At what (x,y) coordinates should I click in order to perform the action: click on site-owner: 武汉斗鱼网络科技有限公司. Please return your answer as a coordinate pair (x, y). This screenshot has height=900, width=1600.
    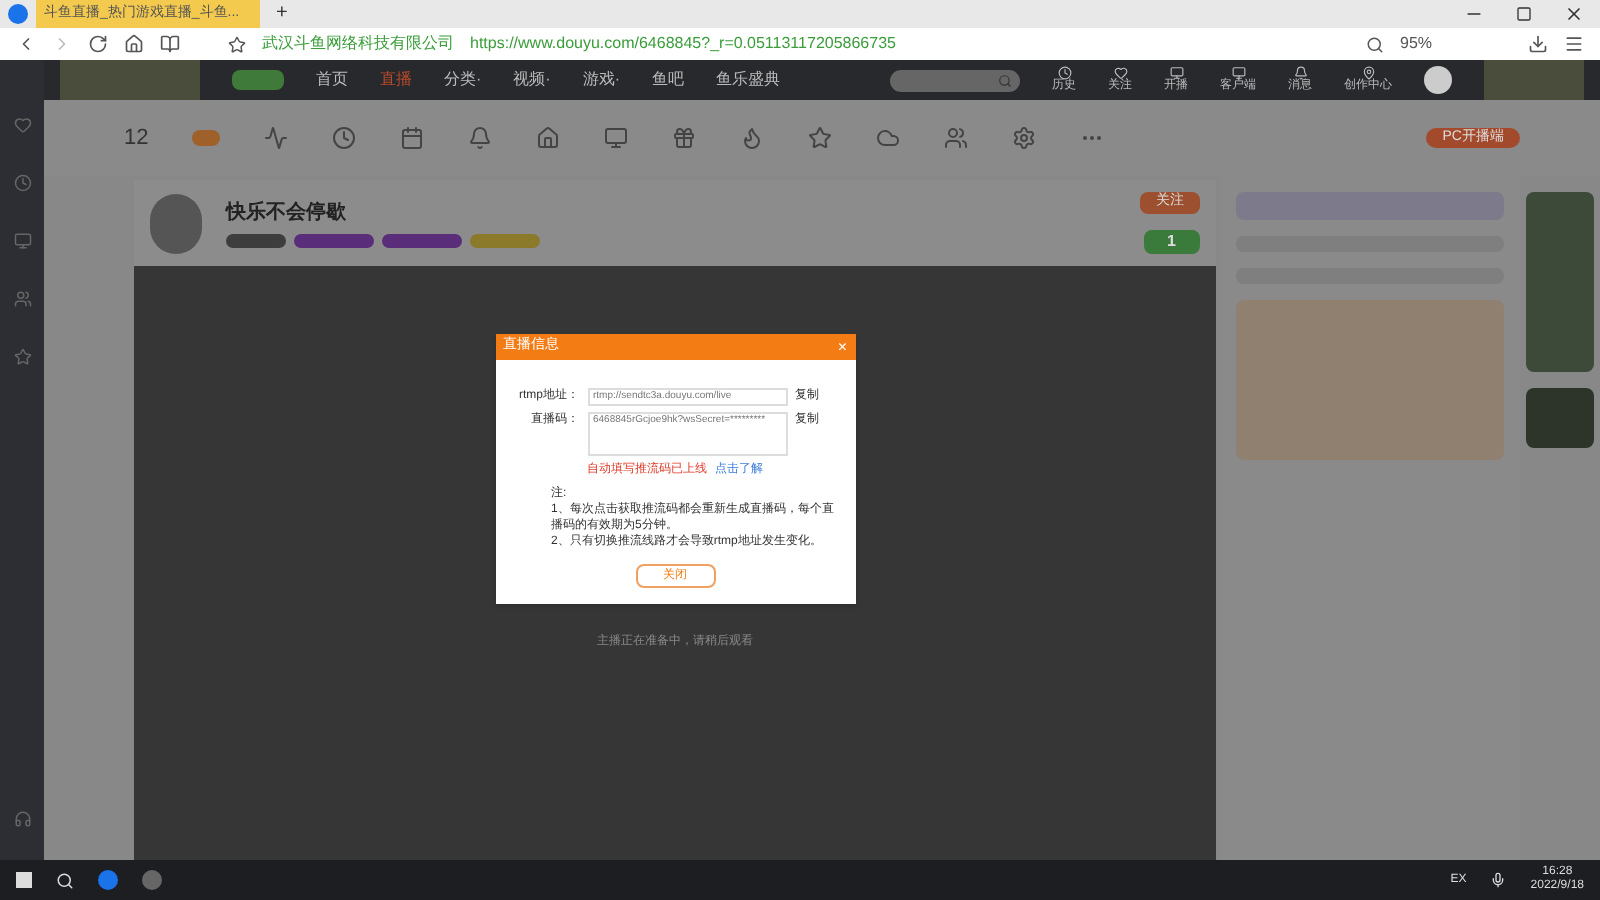
    Looking at the image, I should click on (358, 44).